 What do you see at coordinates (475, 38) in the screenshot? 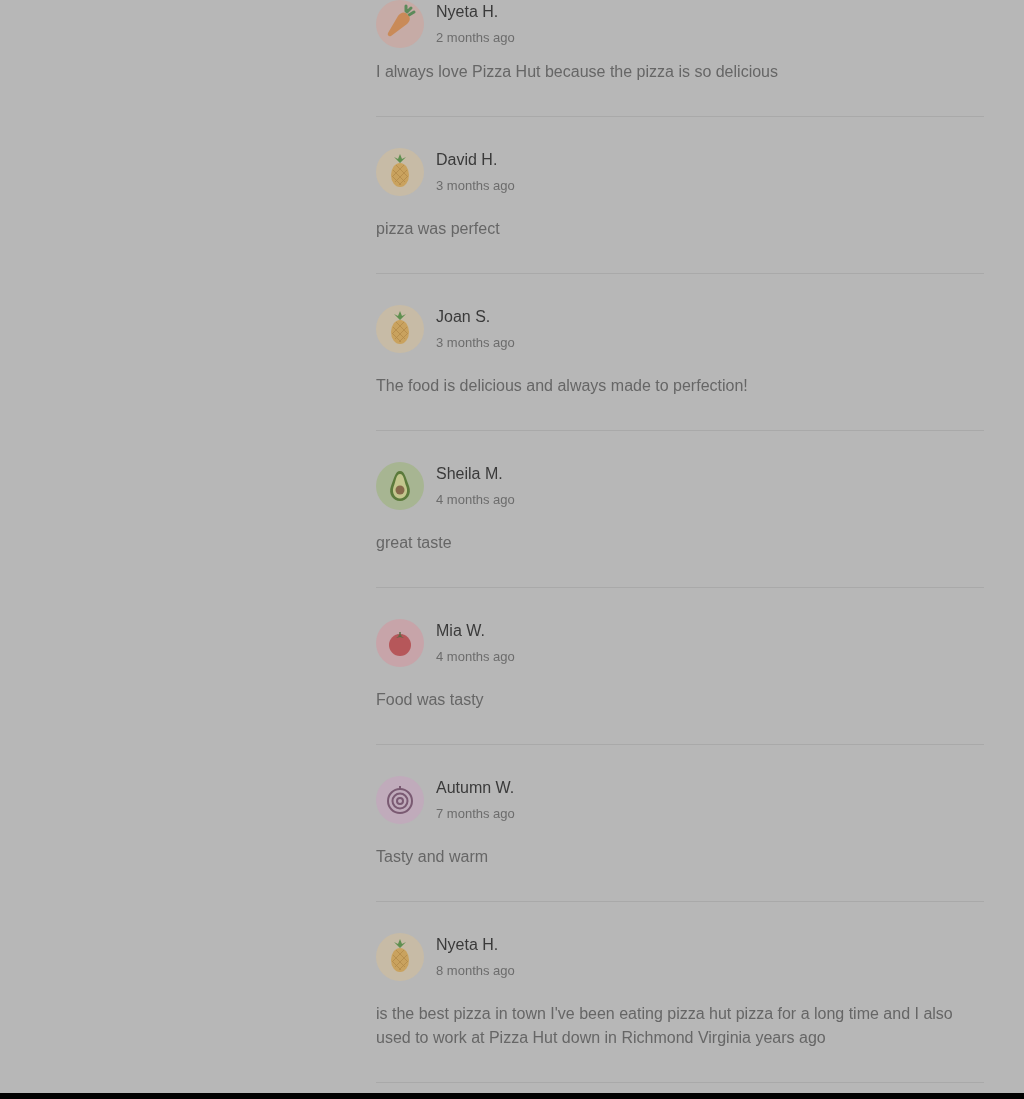
I see `review-time: 2 months ago` at bounding box center [475, 38].